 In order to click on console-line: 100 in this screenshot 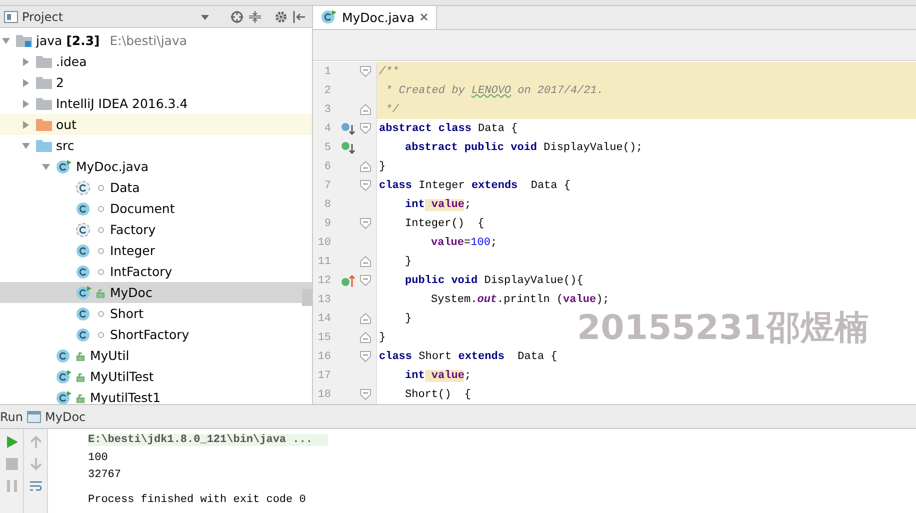, I will do `click(98, 458)`.